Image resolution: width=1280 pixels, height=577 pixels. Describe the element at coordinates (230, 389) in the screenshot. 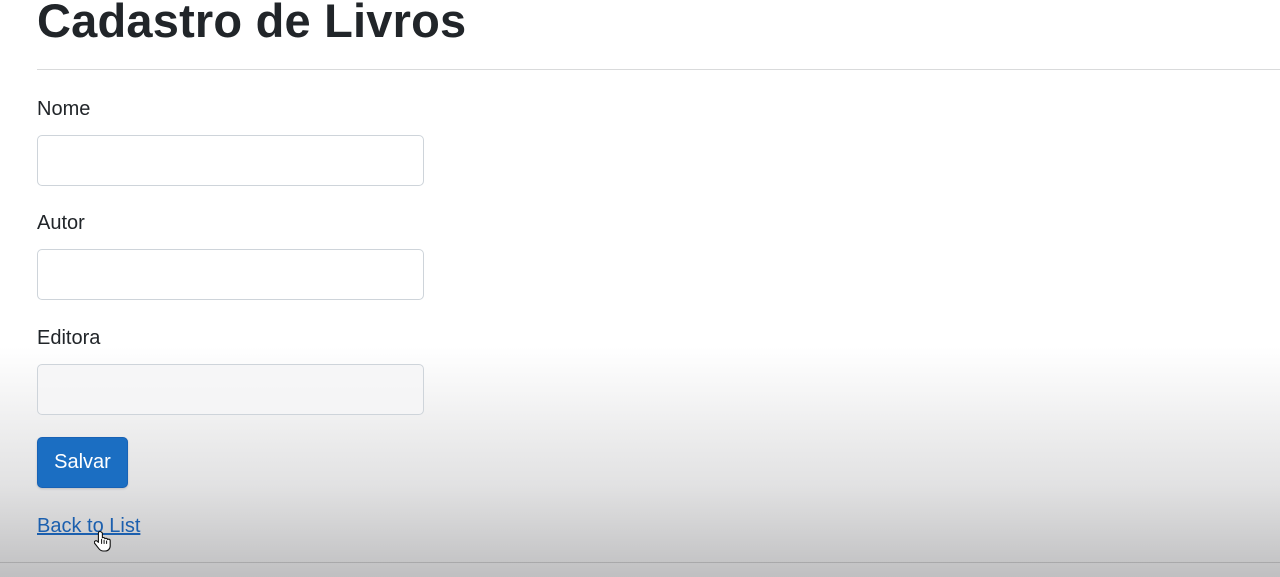

I see `editora-input` at that location.